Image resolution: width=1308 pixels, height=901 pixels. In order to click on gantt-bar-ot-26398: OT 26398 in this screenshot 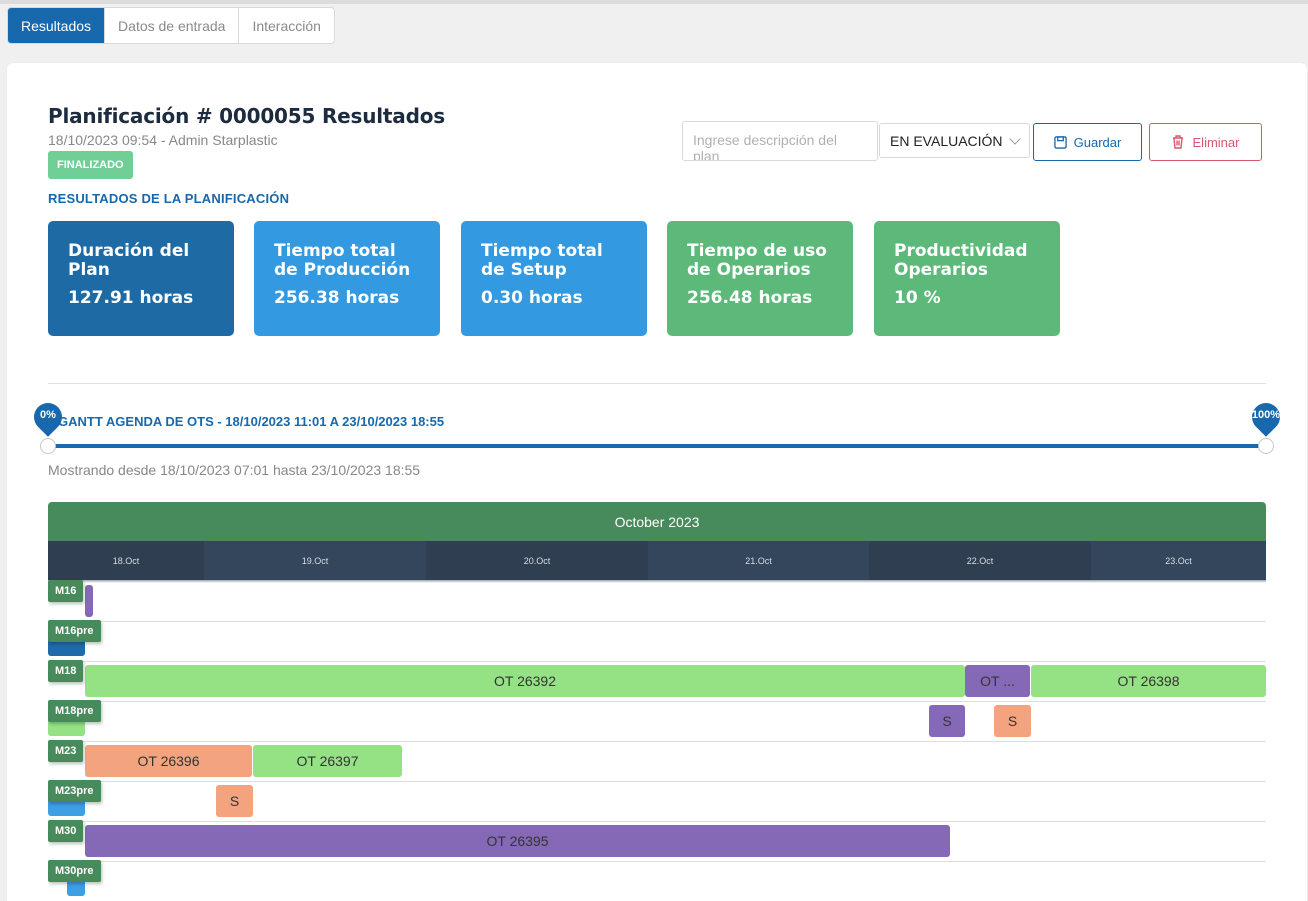, I will do `click(1148, 681)`.